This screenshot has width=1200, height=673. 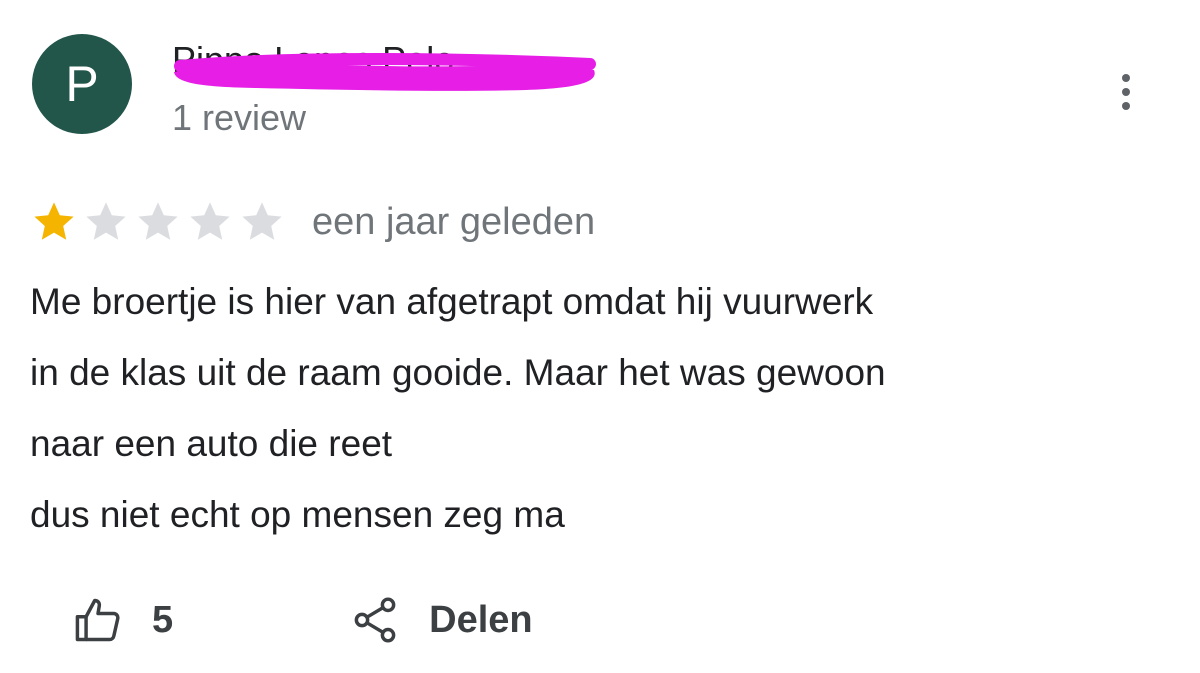 What do you see at coordinates (297, 514) in the screenshot?
I see `review-text-line: dus niet echt op mensen zeg ma` at bounding box center [297, 514].